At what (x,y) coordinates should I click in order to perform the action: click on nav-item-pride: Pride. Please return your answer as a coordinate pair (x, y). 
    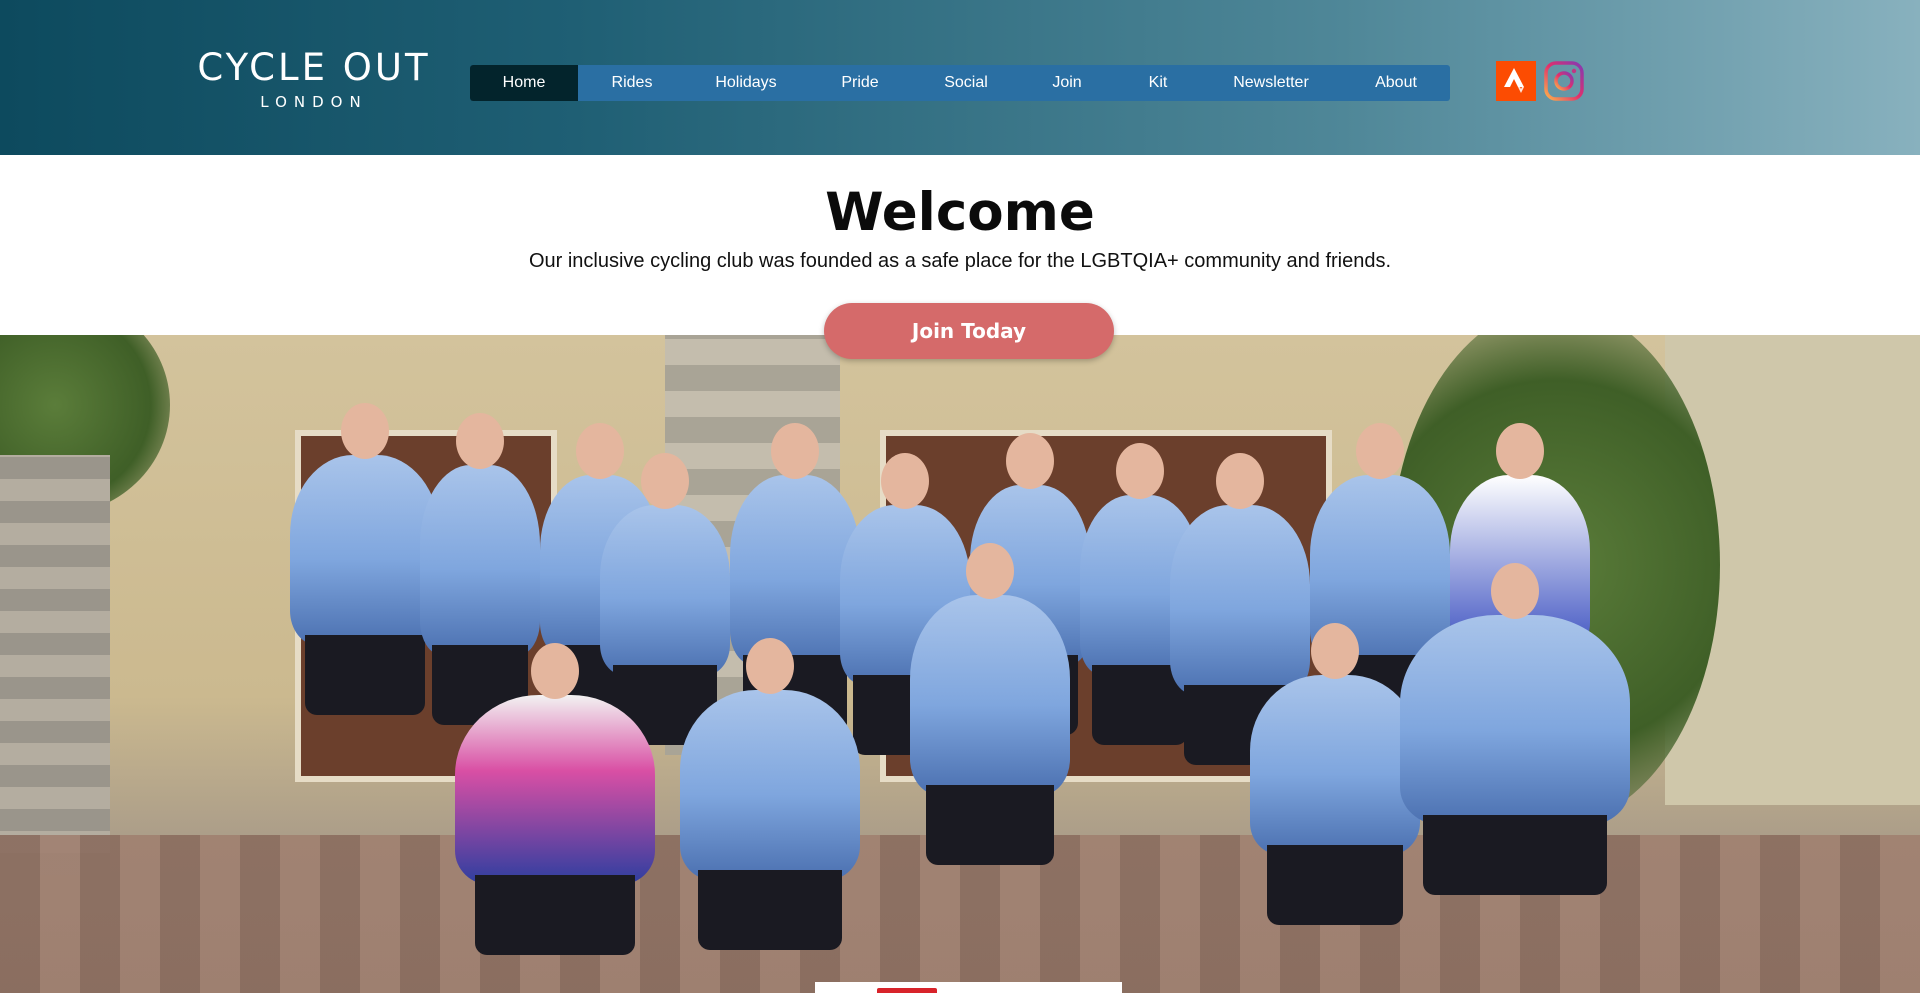
    Looking at the image, I should click on (860, 83).